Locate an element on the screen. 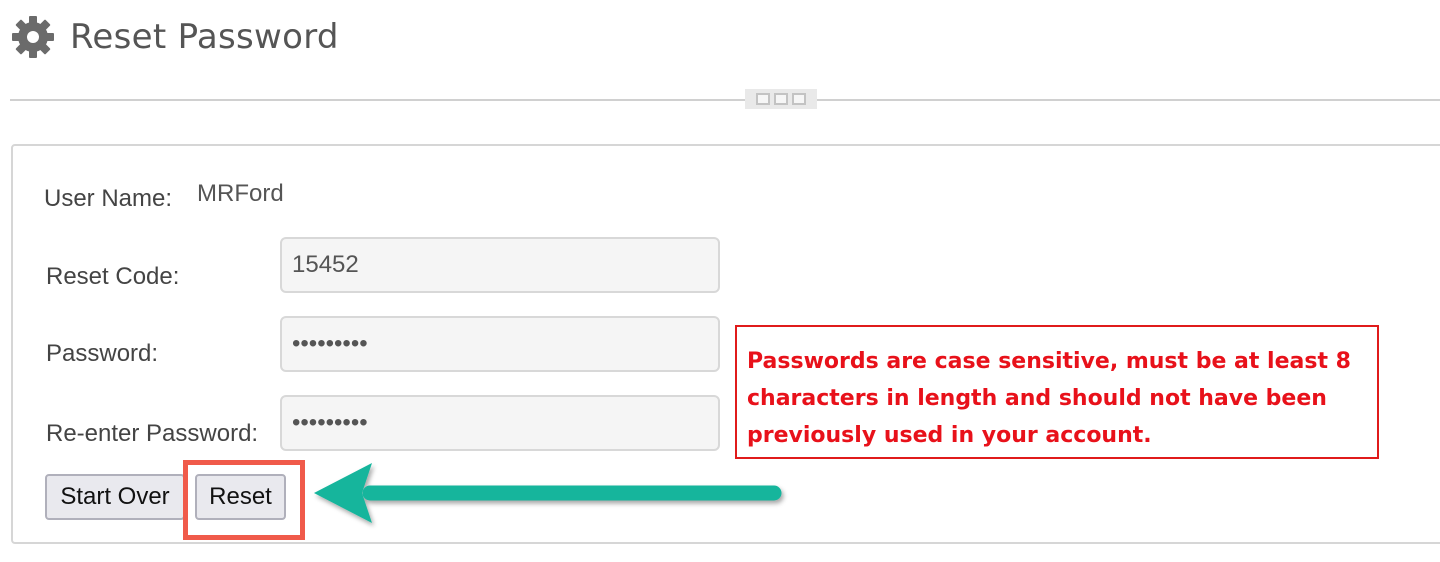  resize-handle is located at coordinates (781, 99).